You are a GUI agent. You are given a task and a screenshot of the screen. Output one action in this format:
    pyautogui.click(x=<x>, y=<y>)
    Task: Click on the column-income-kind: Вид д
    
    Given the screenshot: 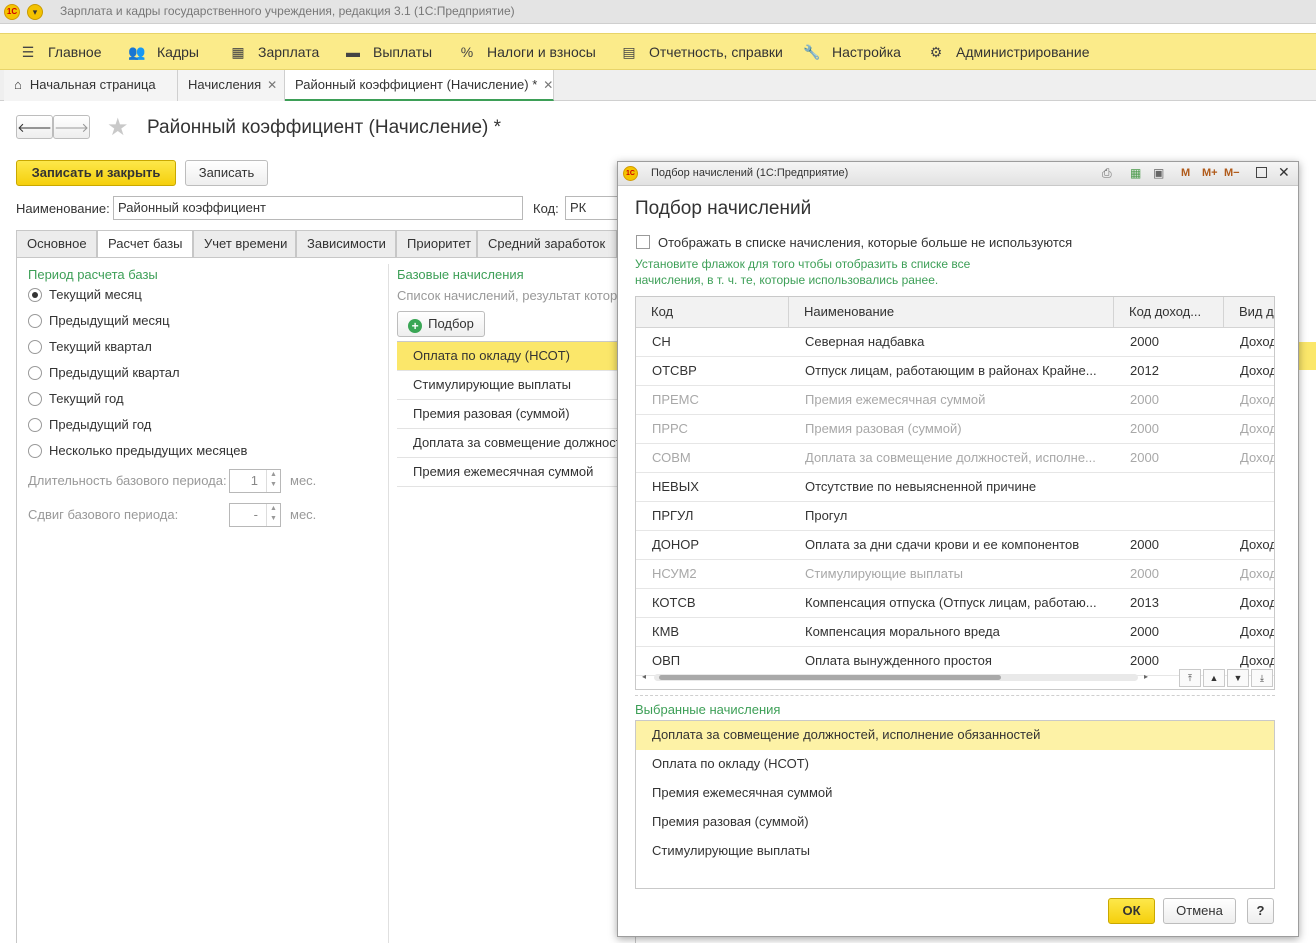 What is the action you would take?
    pyautogui.click(x=1249, y=312)
    